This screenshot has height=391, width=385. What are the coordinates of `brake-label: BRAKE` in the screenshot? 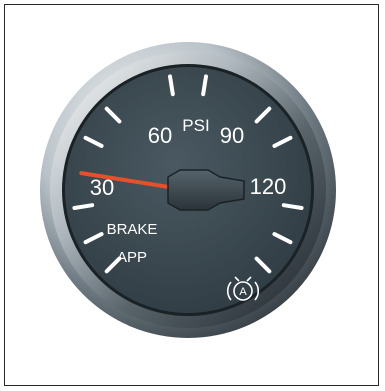 It's located at (132, 229).